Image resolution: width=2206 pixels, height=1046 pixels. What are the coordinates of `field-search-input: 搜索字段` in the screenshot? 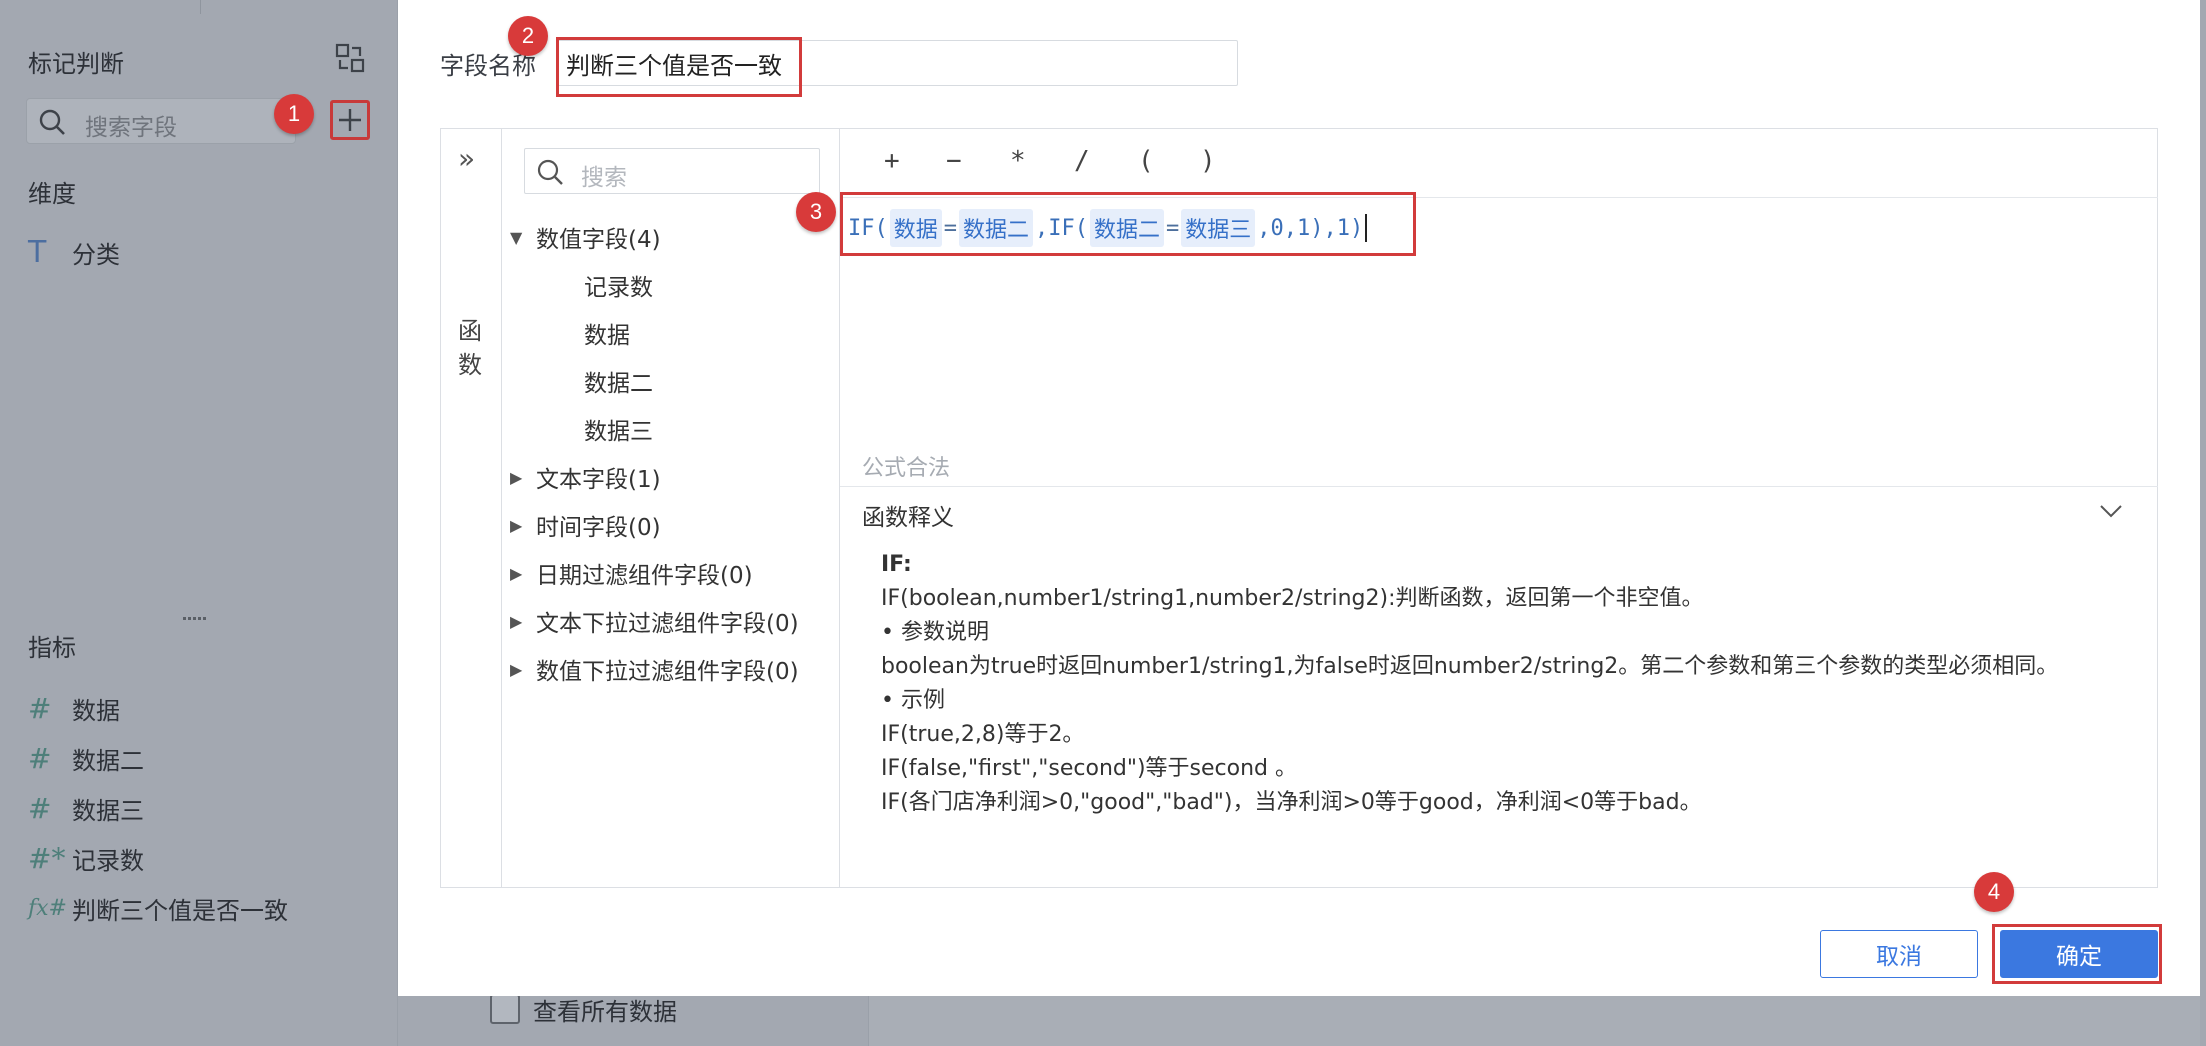 It's located at (161, 121).